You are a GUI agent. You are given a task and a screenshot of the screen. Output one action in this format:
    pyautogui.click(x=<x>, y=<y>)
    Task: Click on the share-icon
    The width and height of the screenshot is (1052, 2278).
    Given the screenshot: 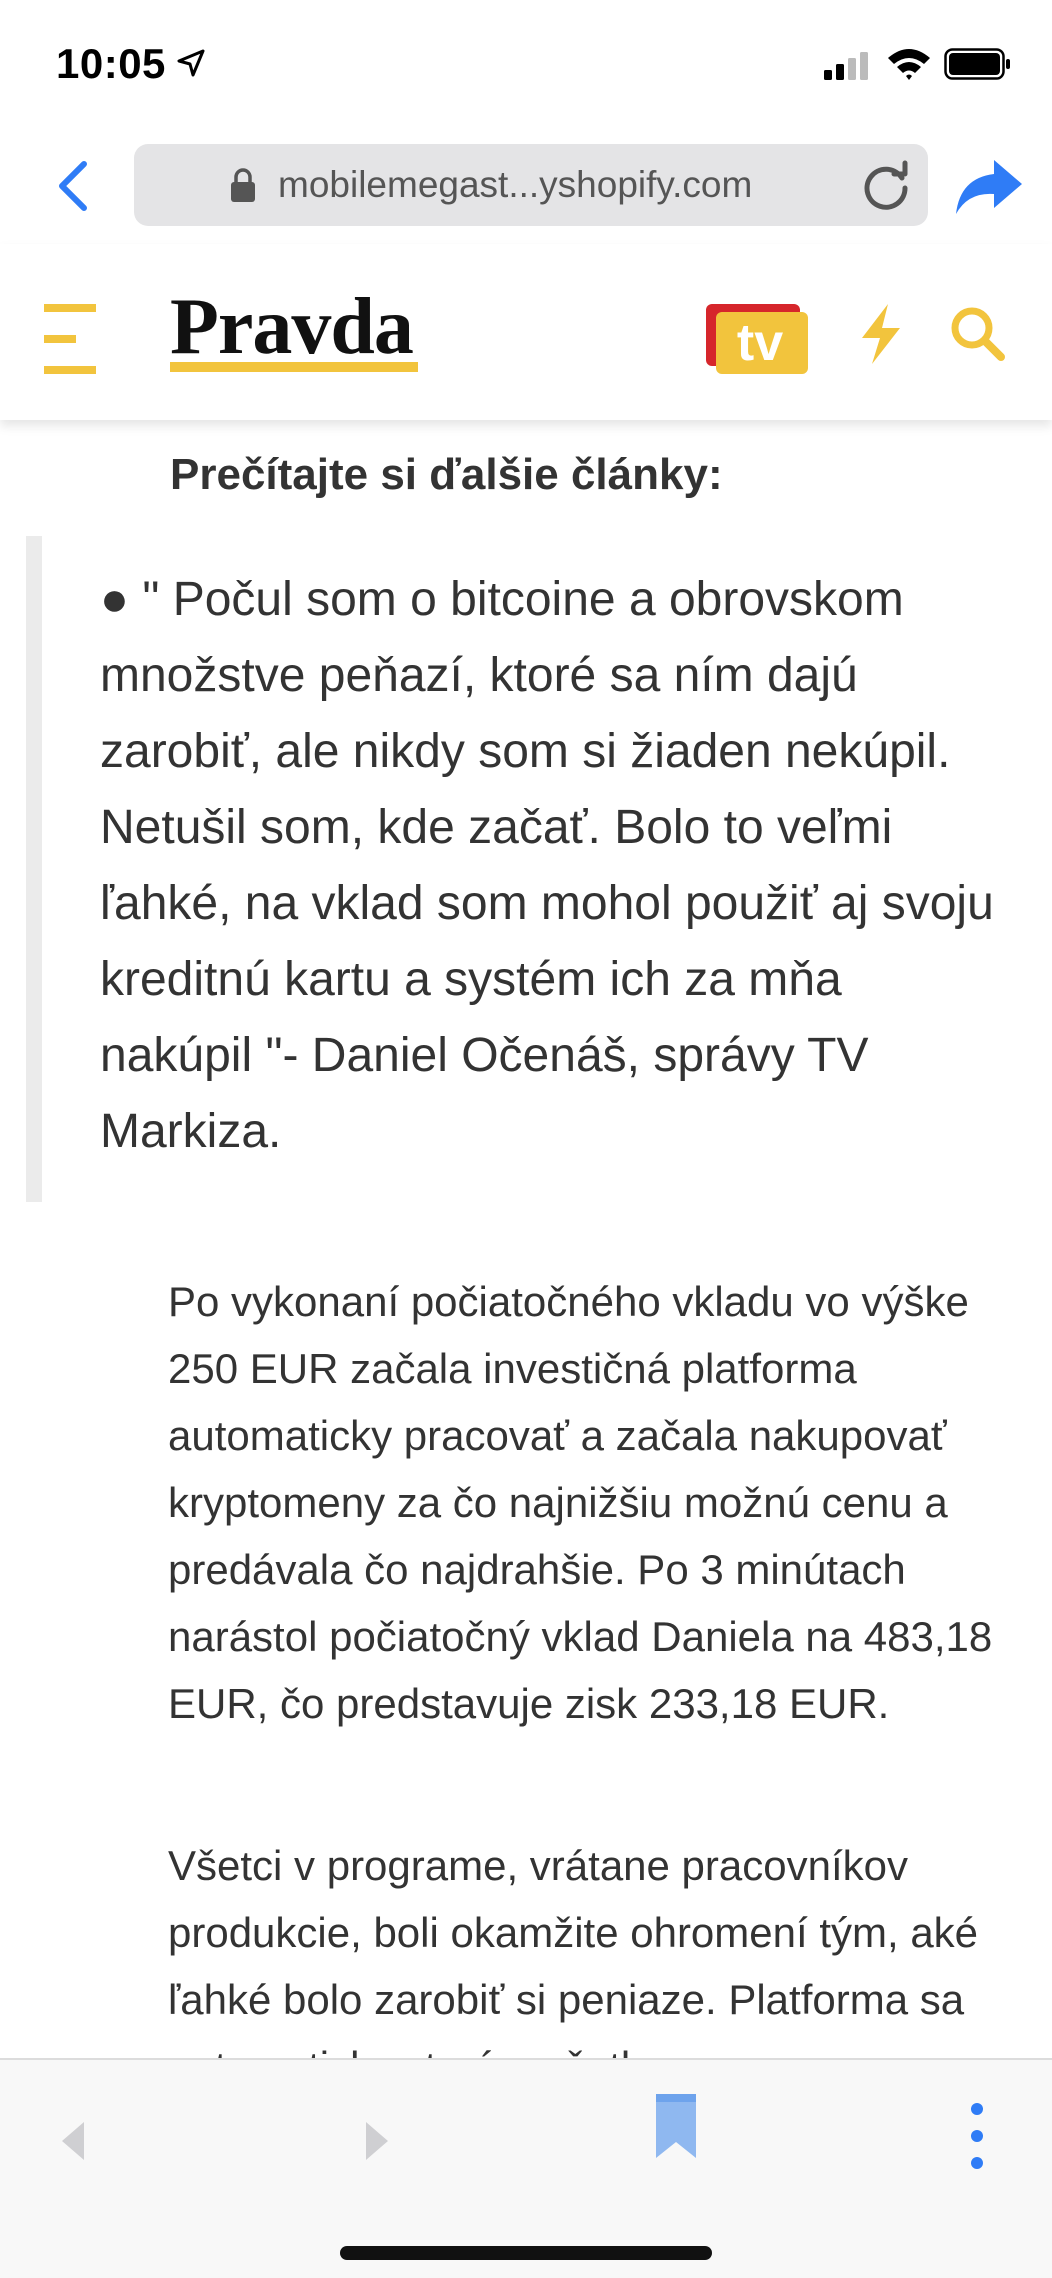 What is the action you would take?
    pyautogui.click(x=989, y=186)
    